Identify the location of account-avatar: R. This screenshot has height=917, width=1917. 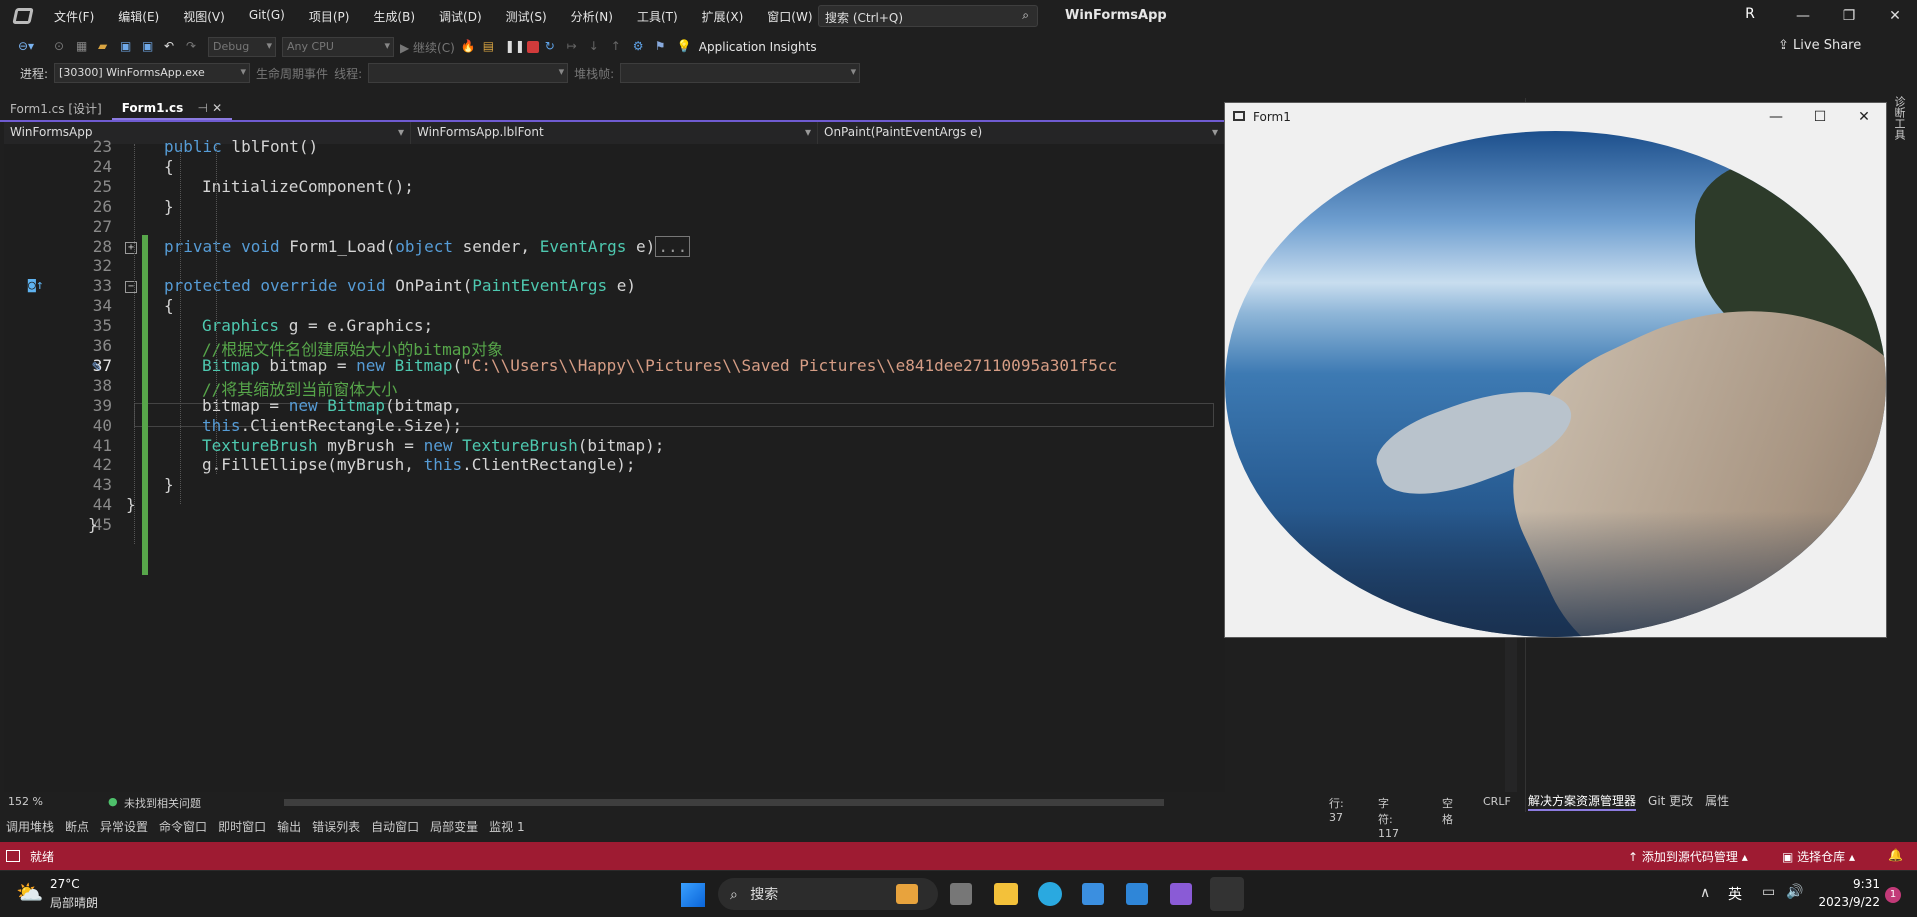
(1750, 16).